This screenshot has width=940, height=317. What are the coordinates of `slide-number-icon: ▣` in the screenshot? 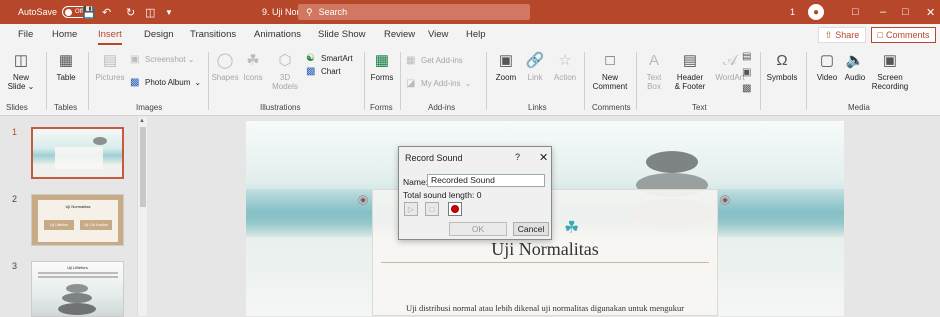 It's located at (747, 72).